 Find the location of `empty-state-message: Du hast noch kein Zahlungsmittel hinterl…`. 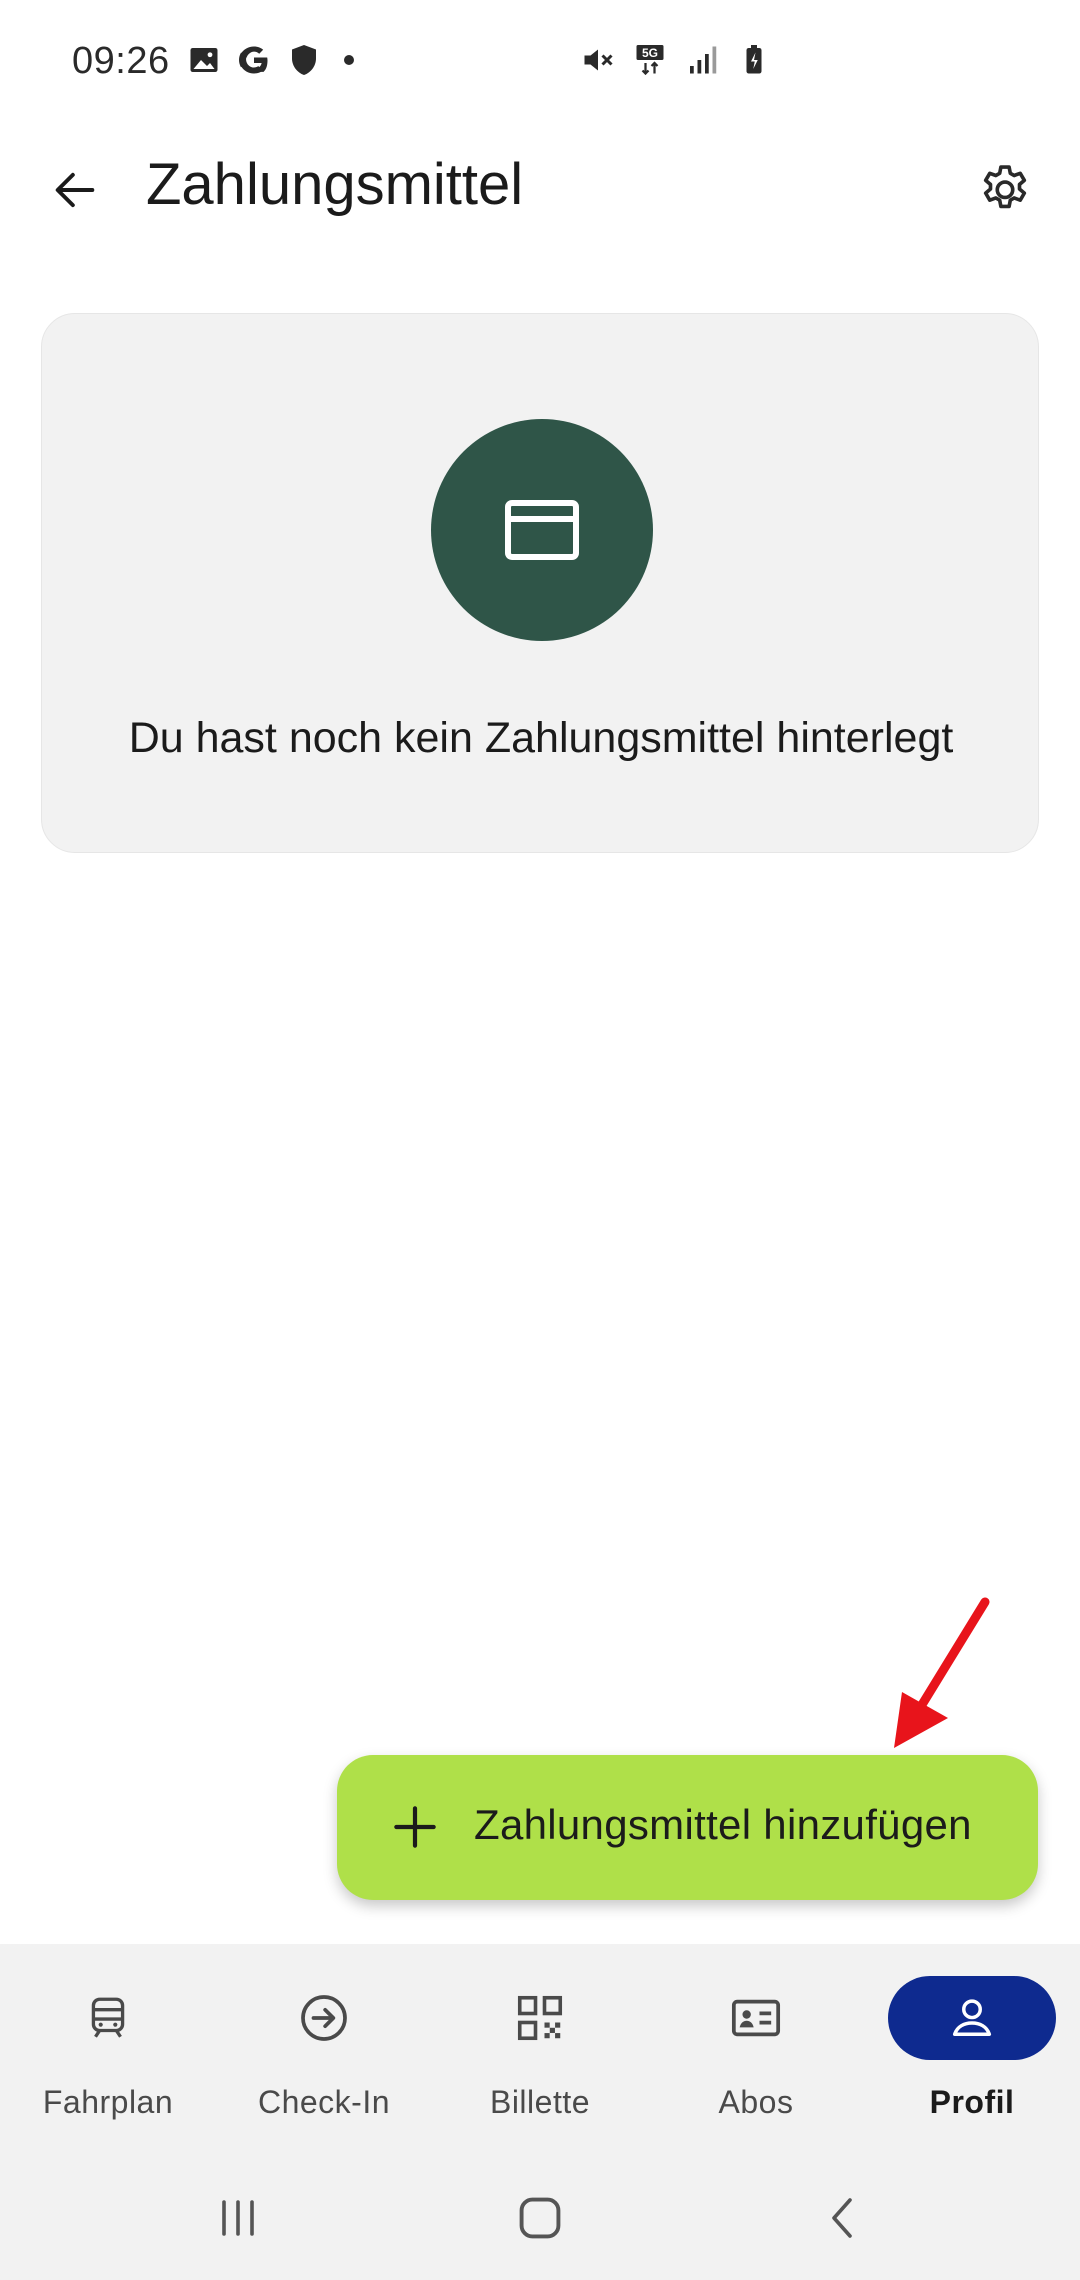

empty-state-message: Du hast noch kein Zahlungsmittel hinterl… is located at coordinates (541, 738).